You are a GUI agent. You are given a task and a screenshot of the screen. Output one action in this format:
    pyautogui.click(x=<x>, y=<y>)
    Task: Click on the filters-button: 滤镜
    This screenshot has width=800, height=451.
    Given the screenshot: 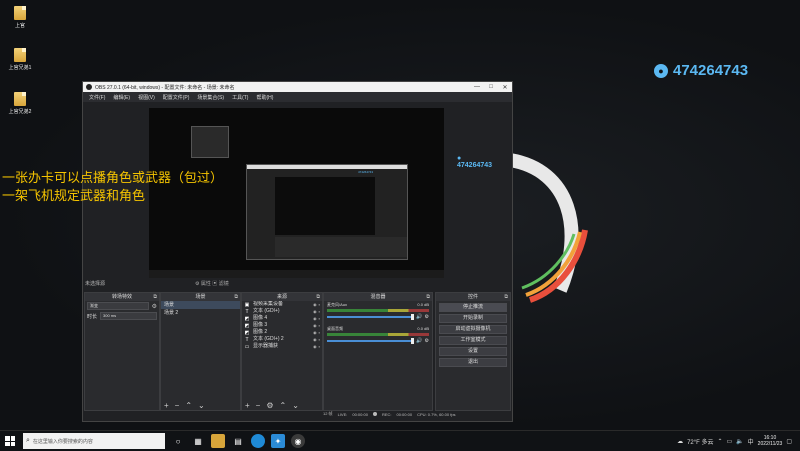 What is the action you would take?
    pyautogui.click(x=224, y=284)
    